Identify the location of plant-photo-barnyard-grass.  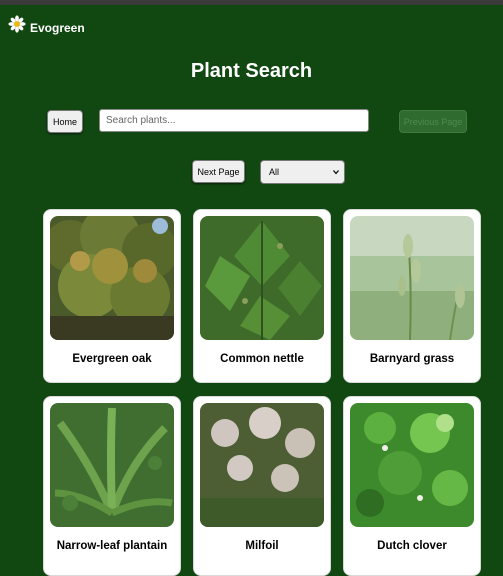
(412, 278).